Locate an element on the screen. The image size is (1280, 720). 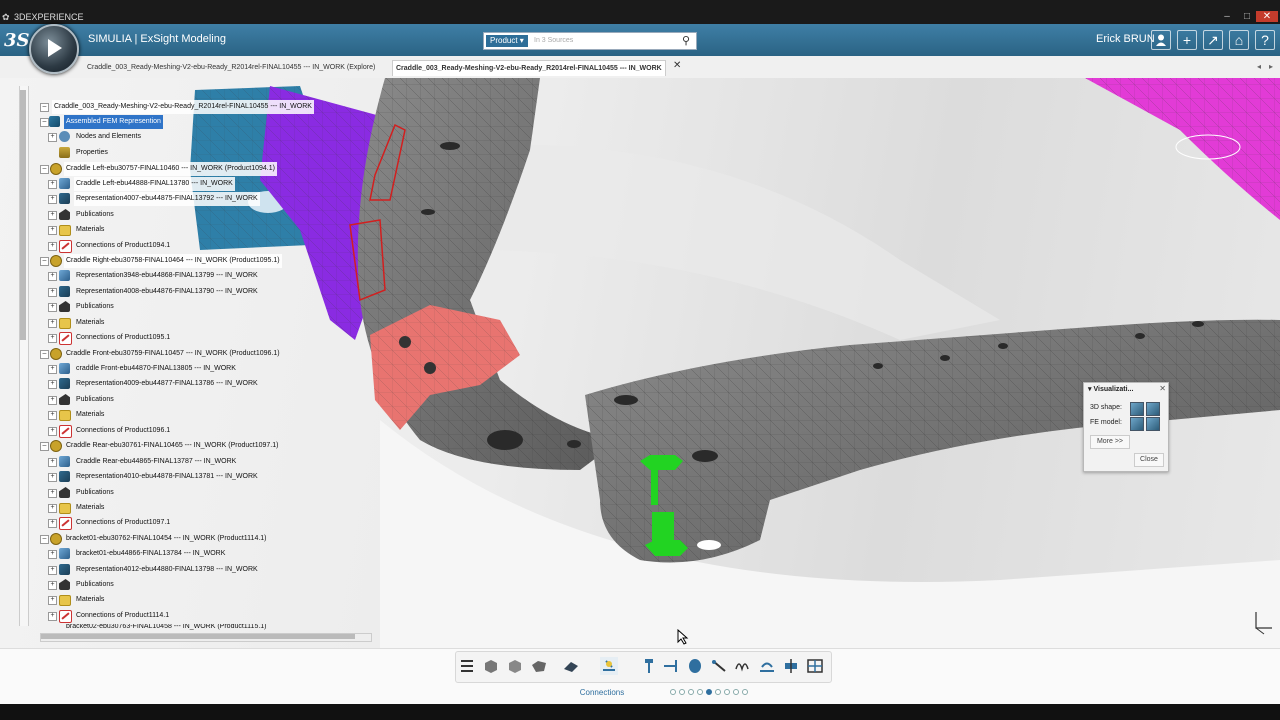
tree-item-fem: – Assembled FEM Represention is located at coordinates (101, 122).